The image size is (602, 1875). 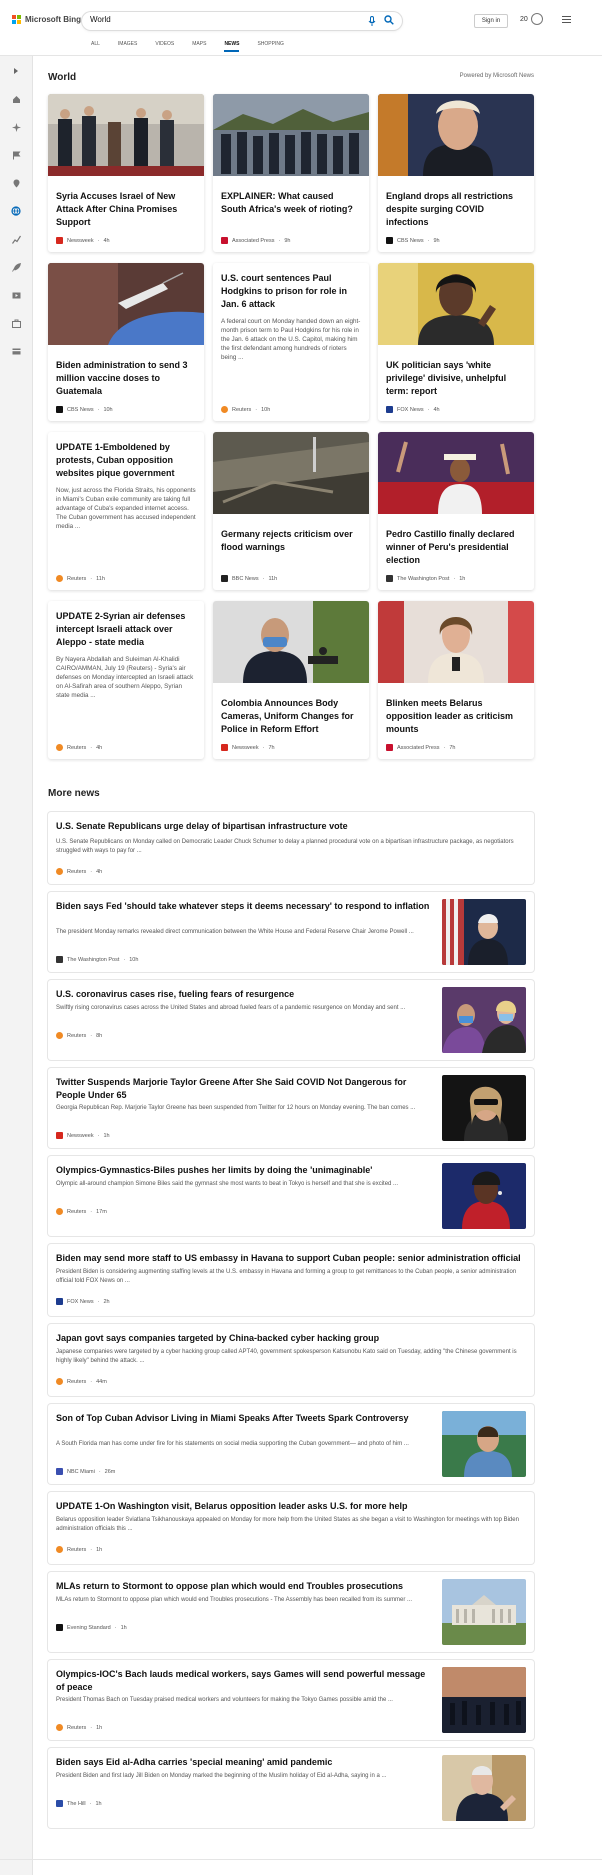 I want to click on home-icon, so click(x=16, y=99).